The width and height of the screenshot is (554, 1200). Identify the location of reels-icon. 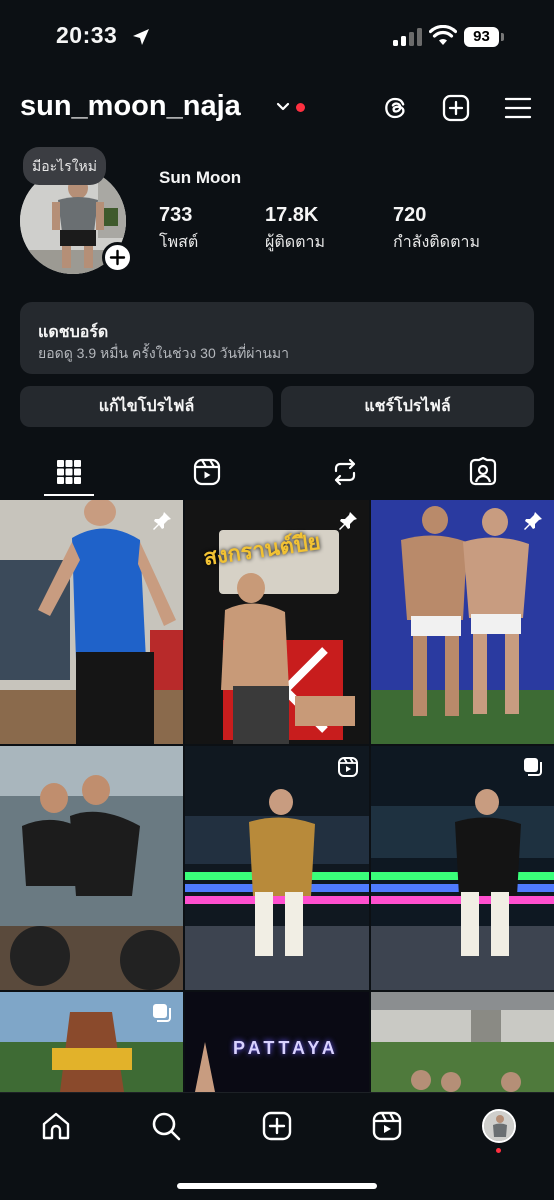
(207, 472).